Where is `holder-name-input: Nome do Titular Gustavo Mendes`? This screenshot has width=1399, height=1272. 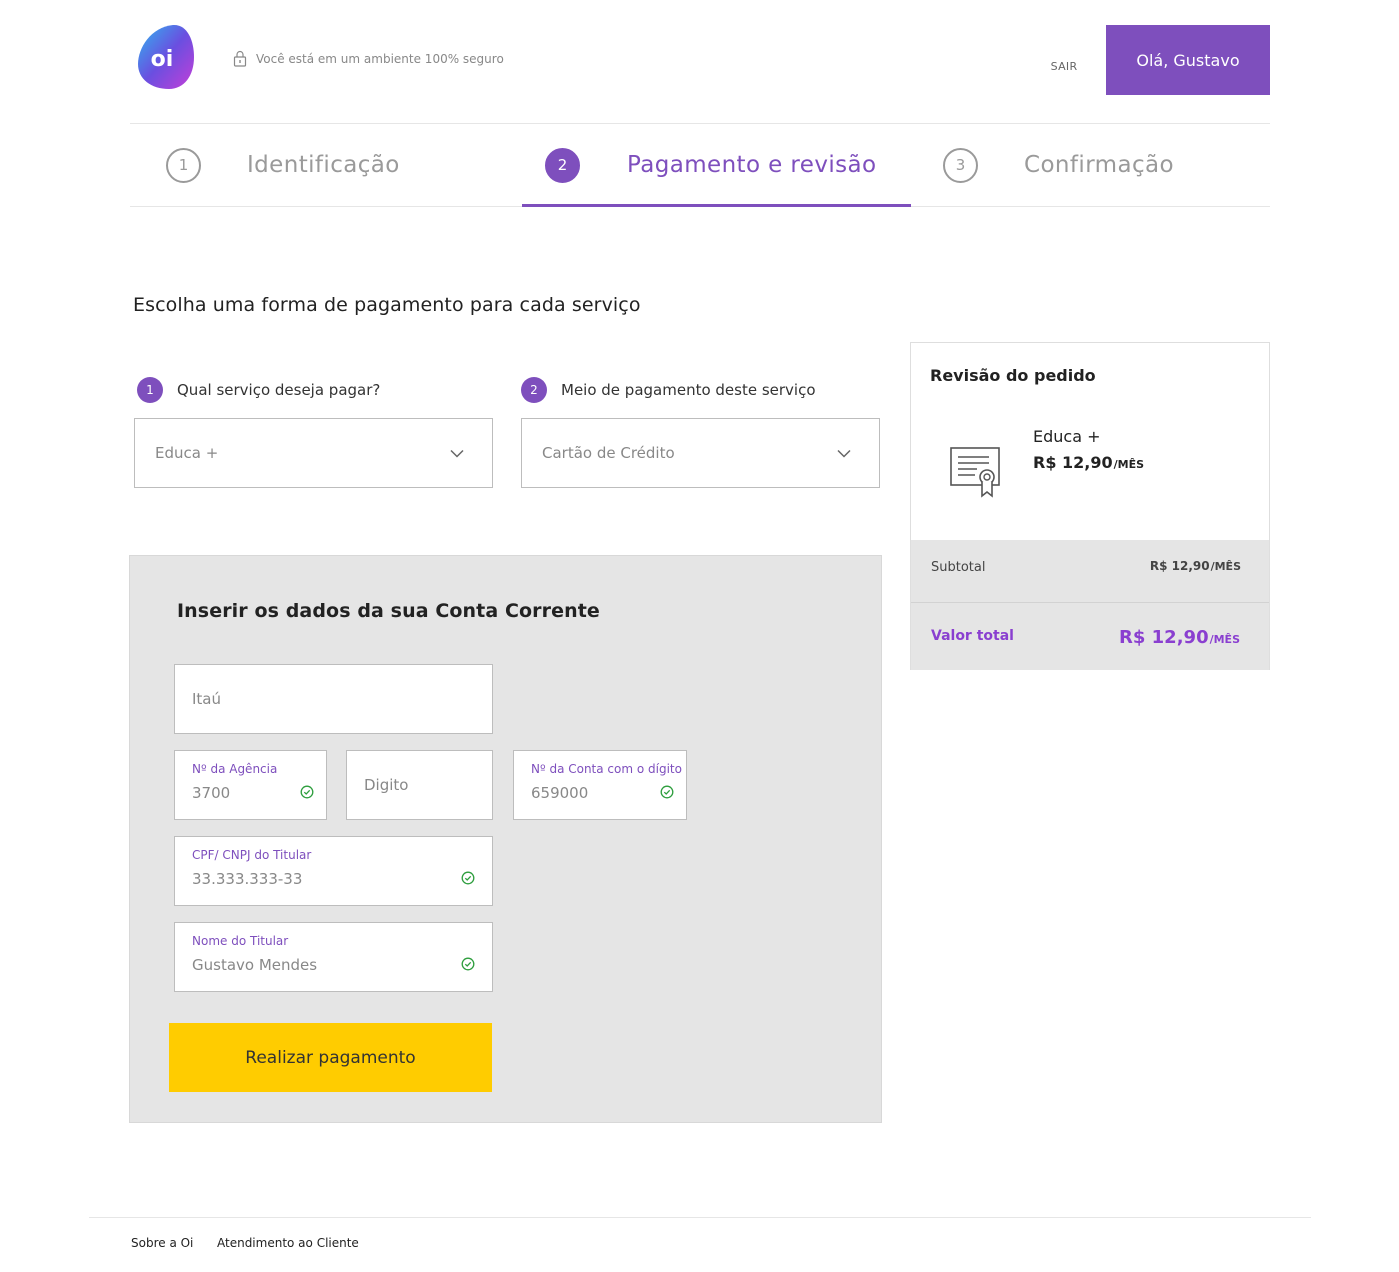
holder-name-input: Nome do Titular Gustavo Mendes is located at coordinates (333, 957).